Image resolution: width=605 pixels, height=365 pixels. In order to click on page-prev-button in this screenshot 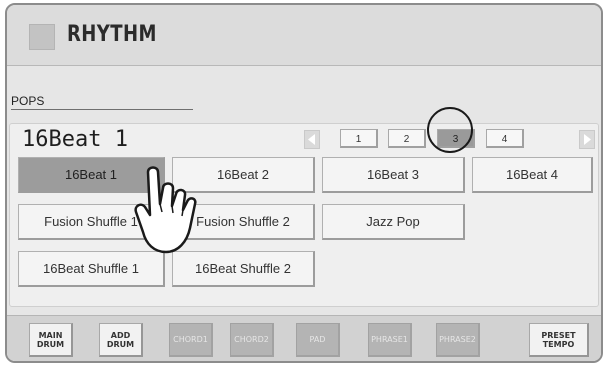, I will do `click(312, 139)`.